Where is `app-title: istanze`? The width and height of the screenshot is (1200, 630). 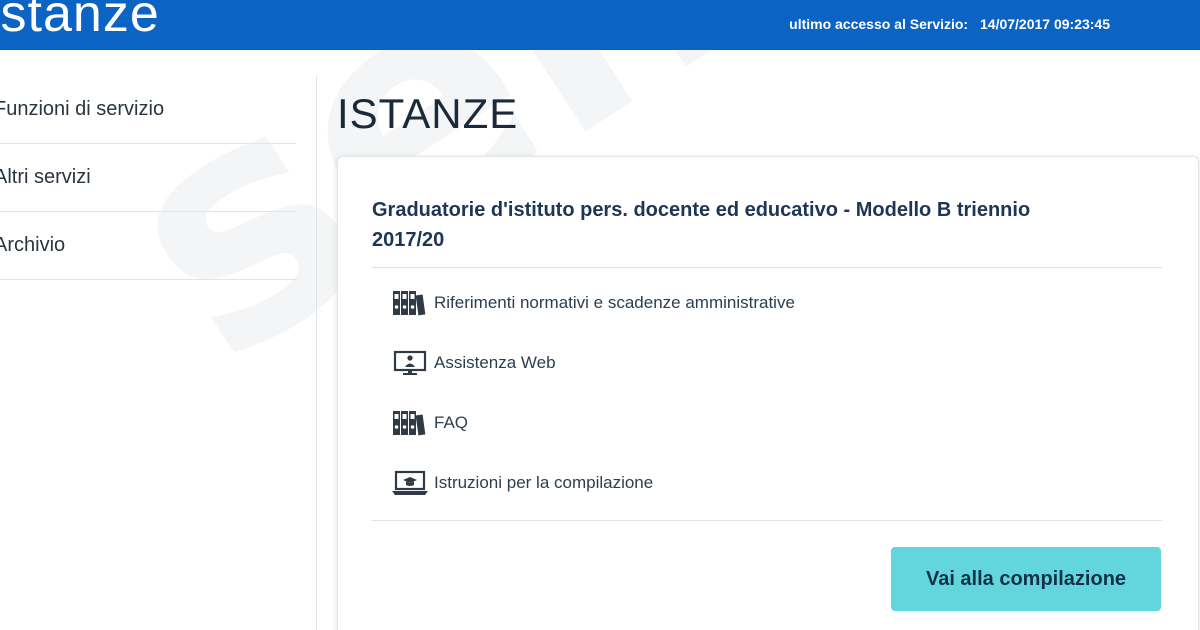 app-title: istanze is located at coordinates (80, 22).